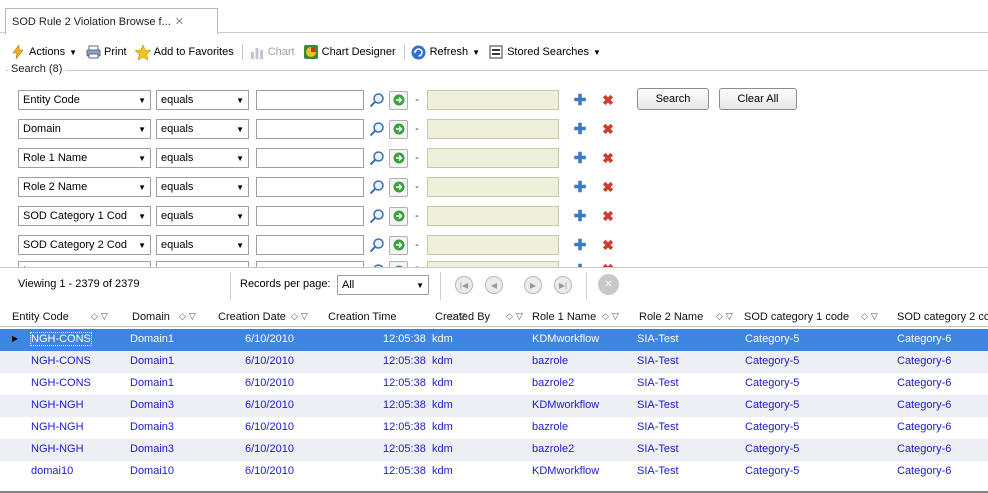 The width and height of the screenshot is (988, 493). Describe the element at coordinates (349, 52) in the screenshot. I see `chart-designer-button: Chart Designer` at that location.